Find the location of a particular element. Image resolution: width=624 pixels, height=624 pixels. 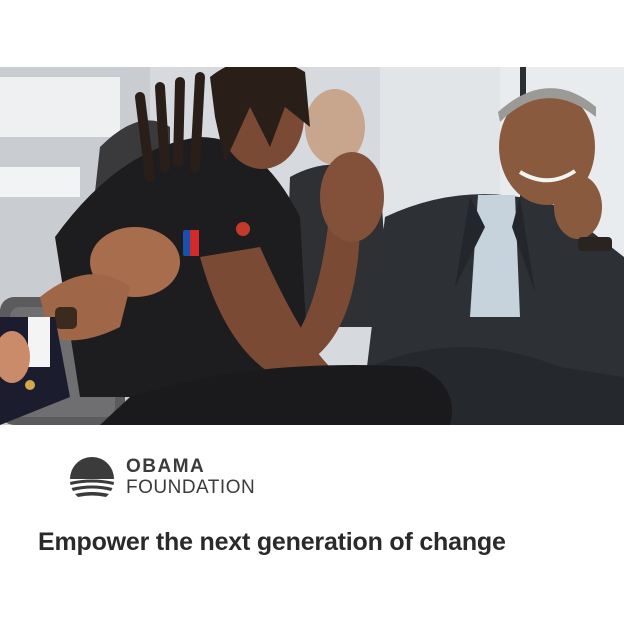

logo-brand-line2: FOUNDATION is located at coordinates (191, 487).